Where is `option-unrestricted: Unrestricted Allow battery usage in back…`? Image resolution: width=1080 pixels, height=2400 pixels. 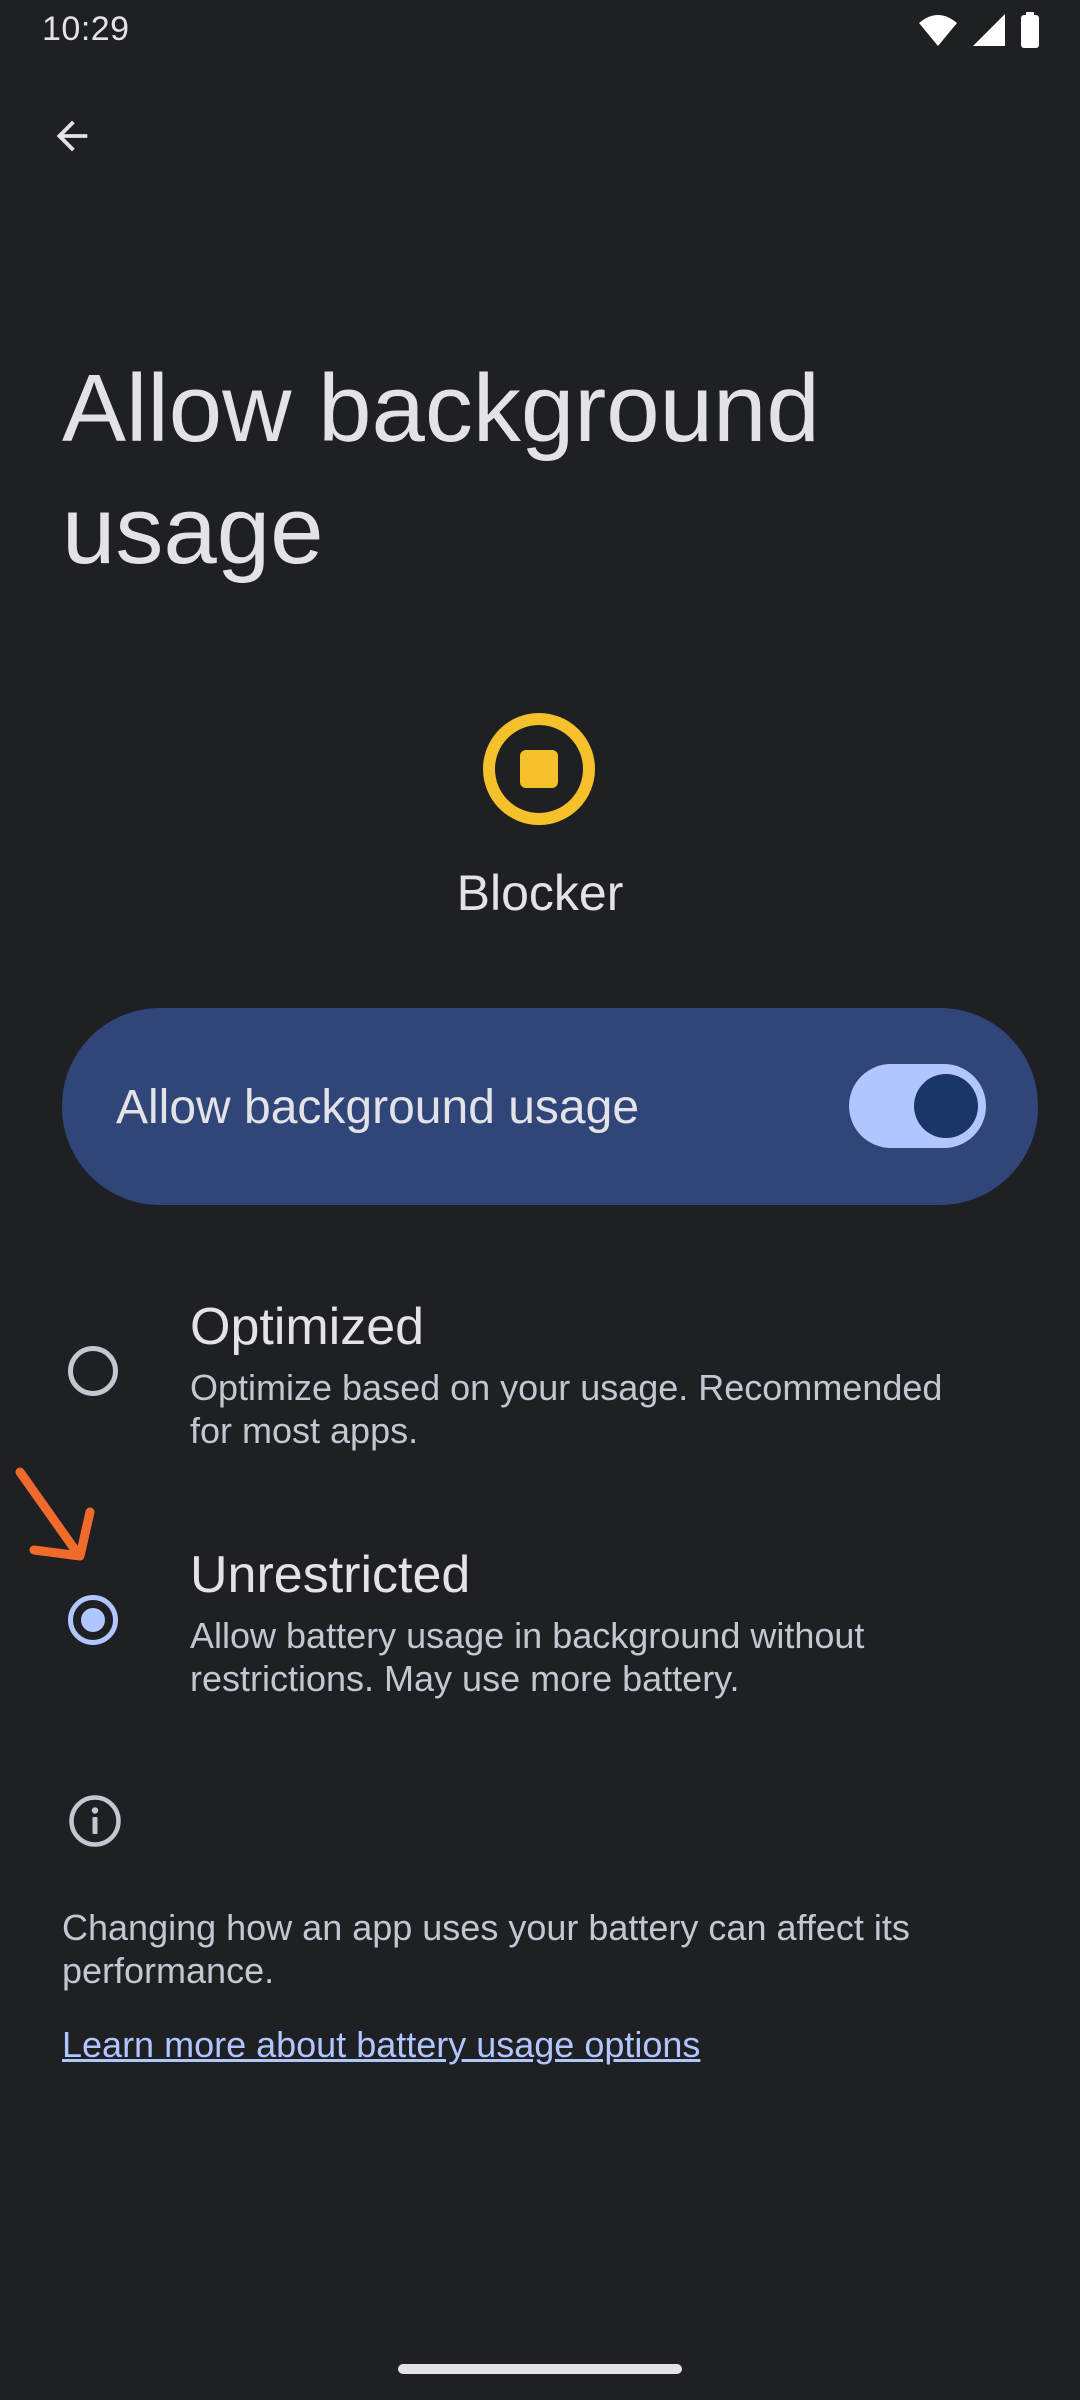 option-unrestricted: Unrestricted Allow battery usage in back… is located at coordinates (540, 1628).